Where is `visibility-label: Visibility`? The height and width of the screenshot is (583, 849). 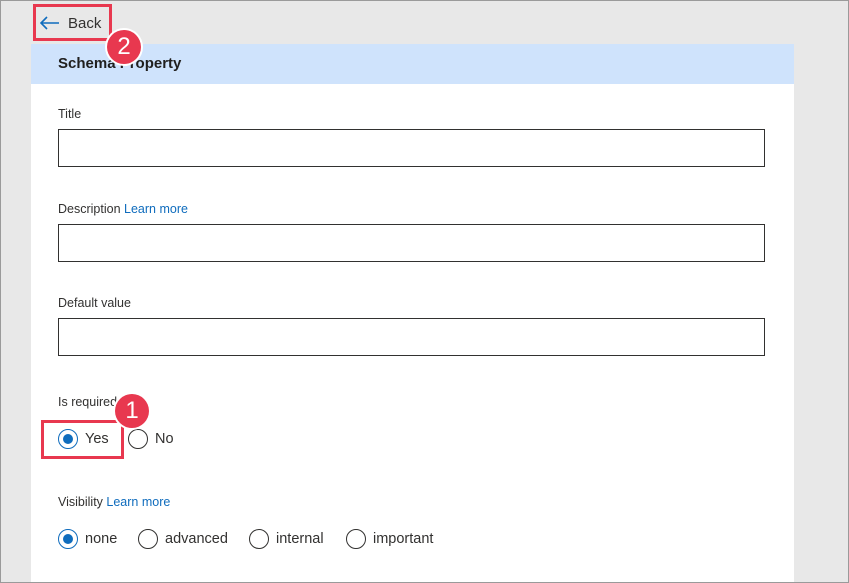 visibility-label: Visibility is located at coordinates (80, 502).